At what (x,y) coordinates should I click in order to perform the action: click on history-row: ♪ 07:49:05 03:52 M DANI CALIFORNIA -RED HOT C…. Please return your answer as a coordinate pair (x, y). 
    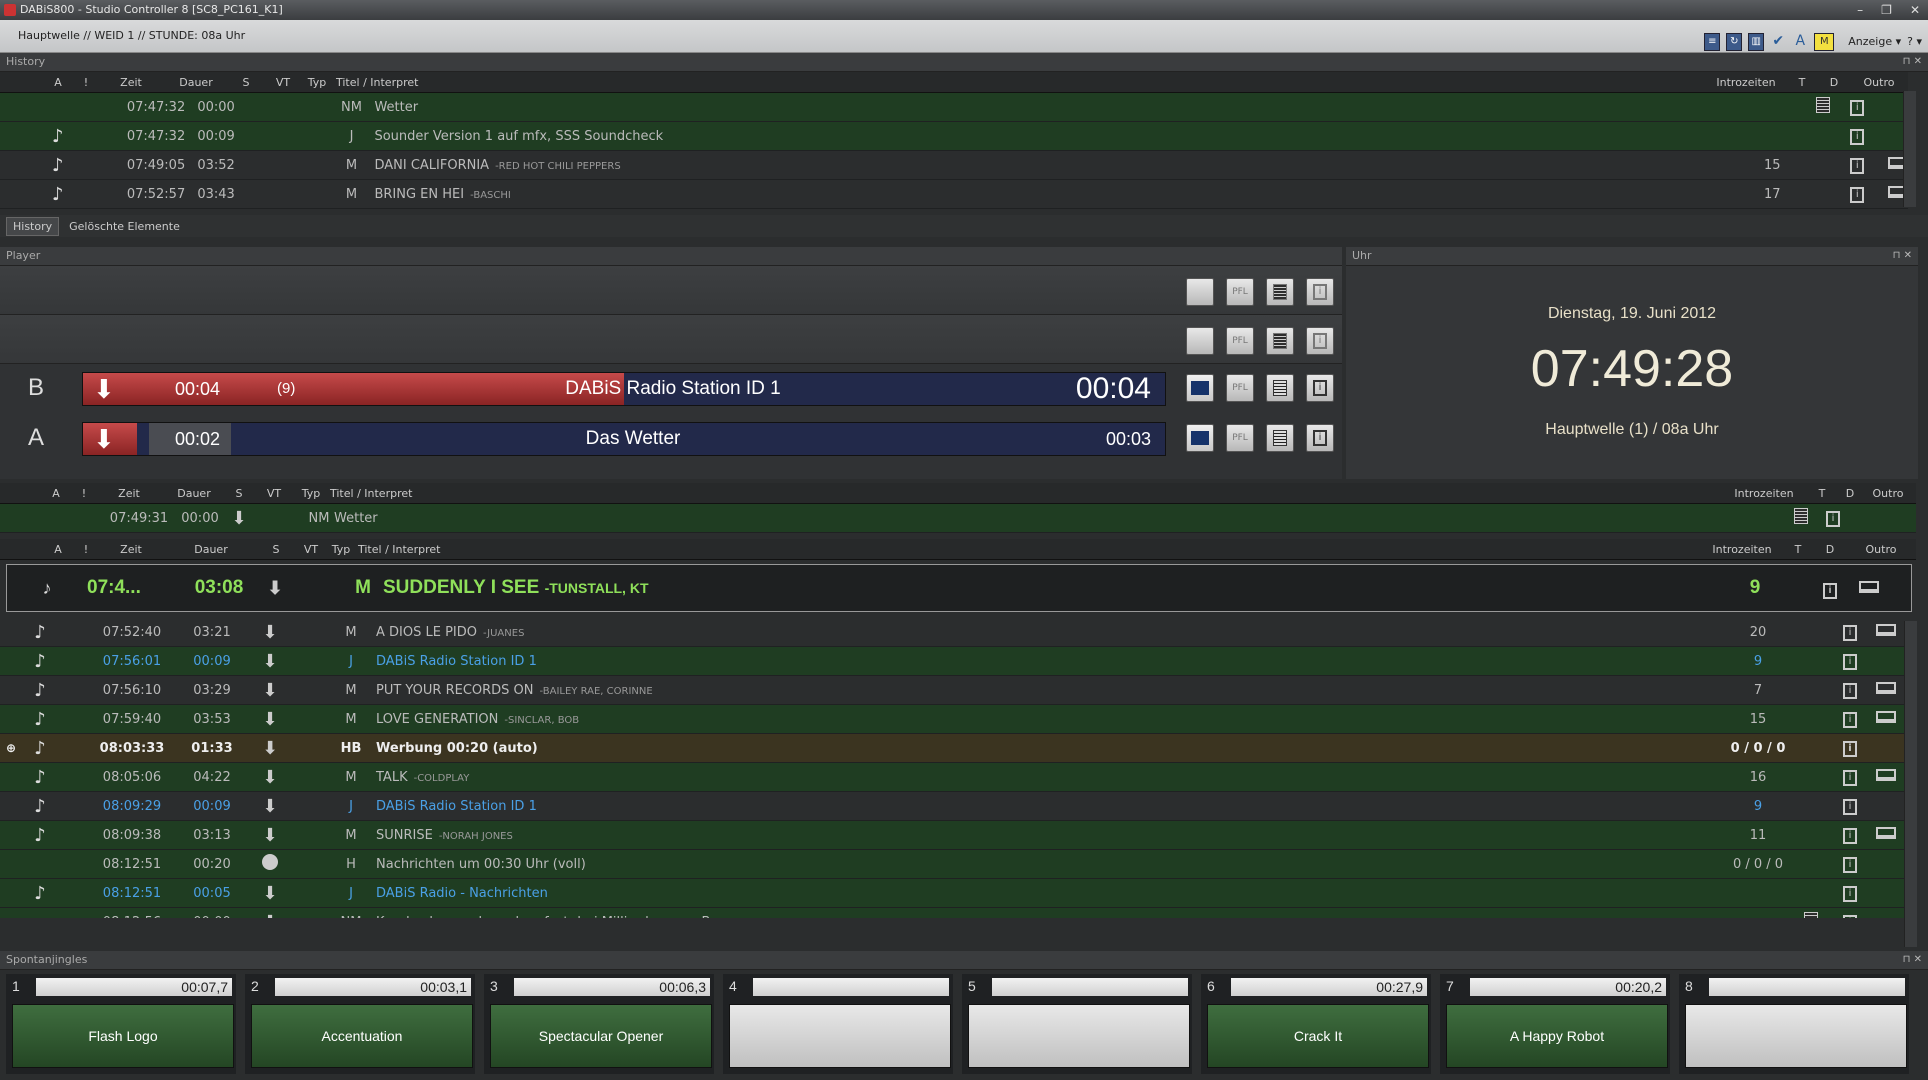
    Looking at the image, I should click on (954, 165).